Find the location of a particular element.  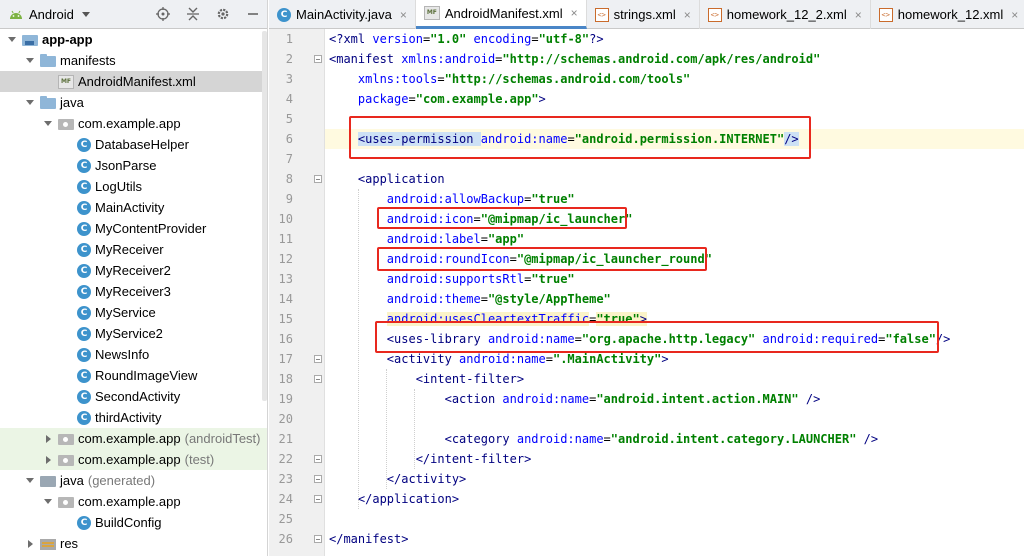

code-line: 25 is located at coordinates (651, 519).